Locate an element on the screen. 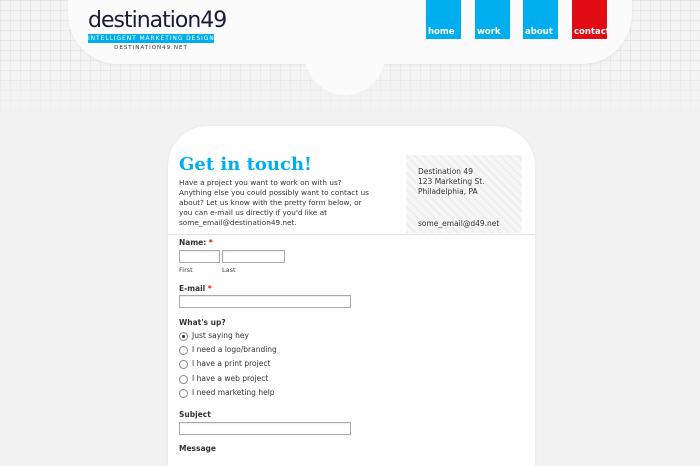 The height and width of the screenshot is (466, 700). email-label-text: E-mail is located at coordinates (192, 288).